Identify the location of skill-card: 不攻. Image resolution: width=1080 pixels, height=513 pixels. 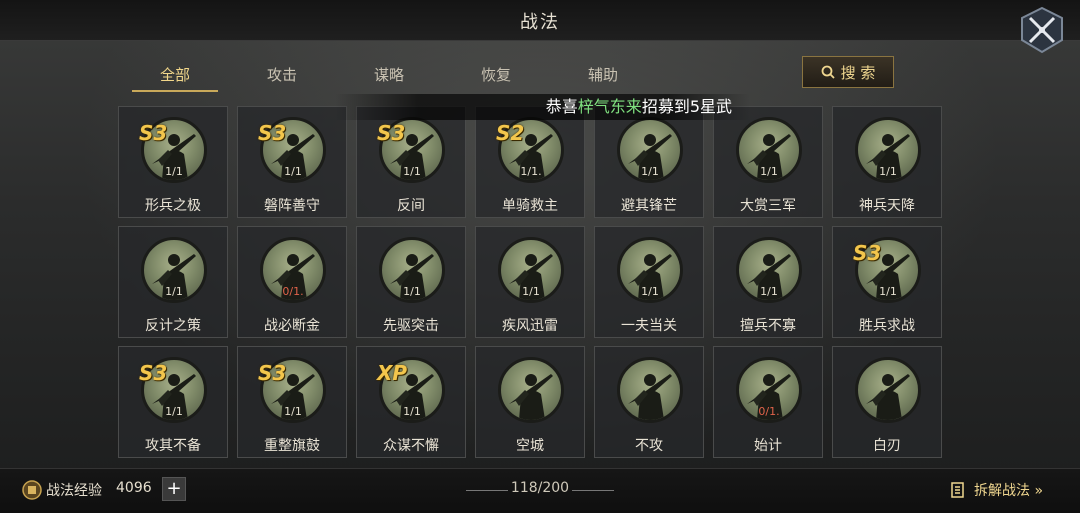
(649, 402).